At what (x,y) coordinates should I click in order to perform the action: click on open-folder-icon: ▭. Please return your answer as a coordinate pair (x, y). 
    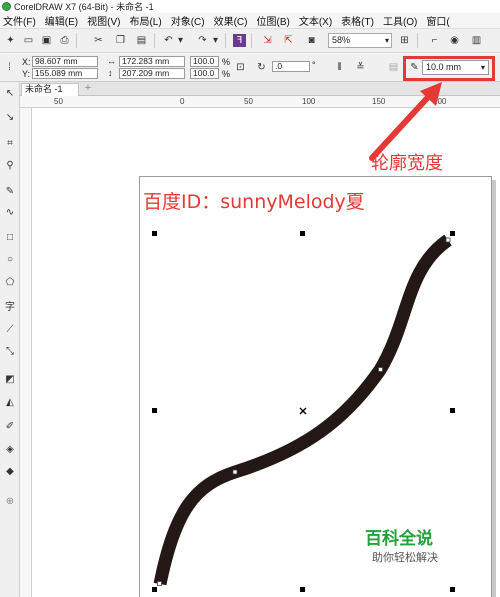
    Looking at the image, I should click on (28, 40).